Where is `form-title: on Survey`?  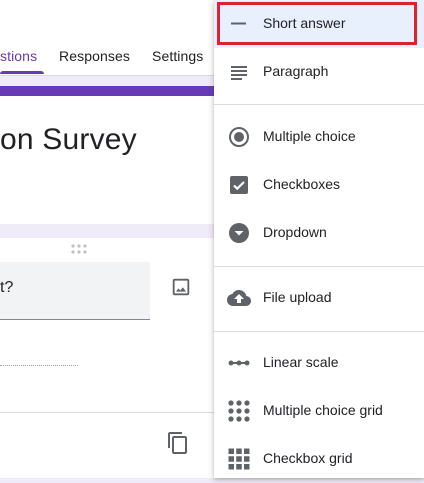
form-title: on Survey is located at coordinates (68, 140).